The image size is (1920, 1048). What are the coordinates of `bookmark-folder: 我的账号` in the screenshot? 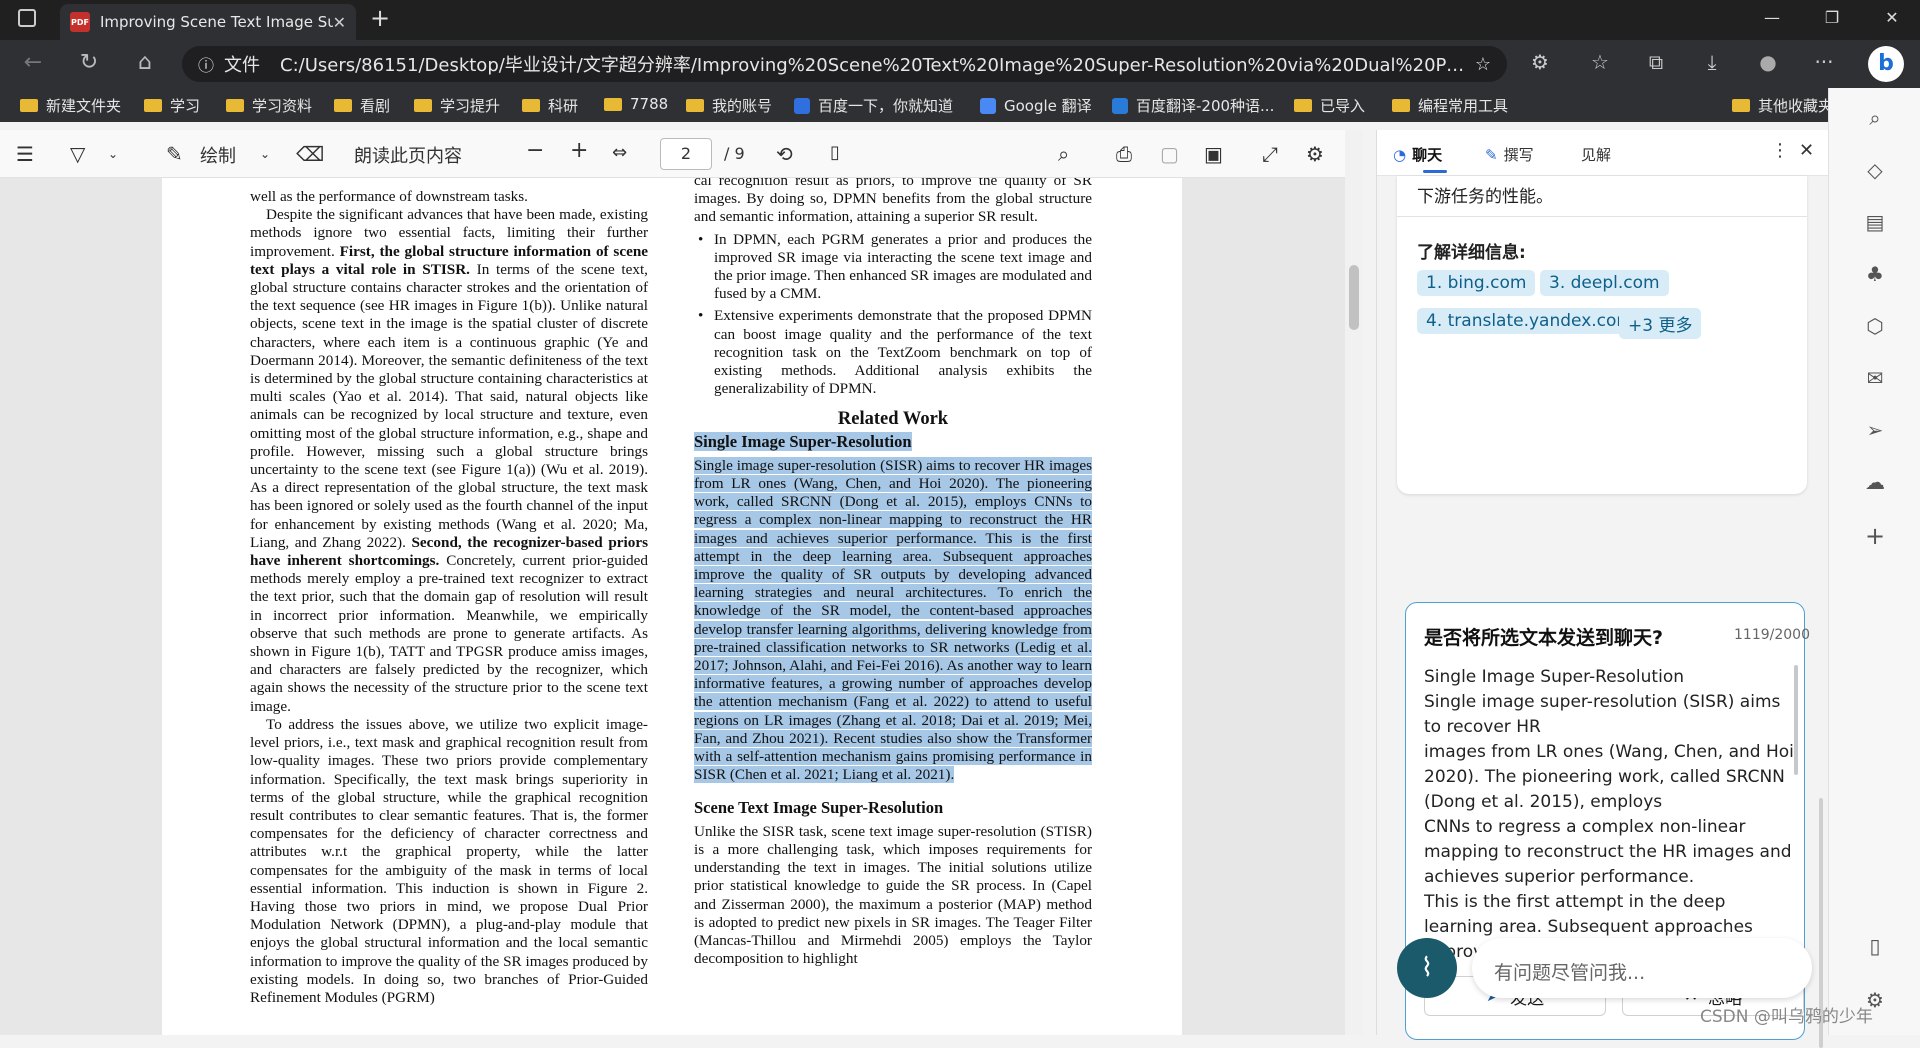 It's located at (729, 105).